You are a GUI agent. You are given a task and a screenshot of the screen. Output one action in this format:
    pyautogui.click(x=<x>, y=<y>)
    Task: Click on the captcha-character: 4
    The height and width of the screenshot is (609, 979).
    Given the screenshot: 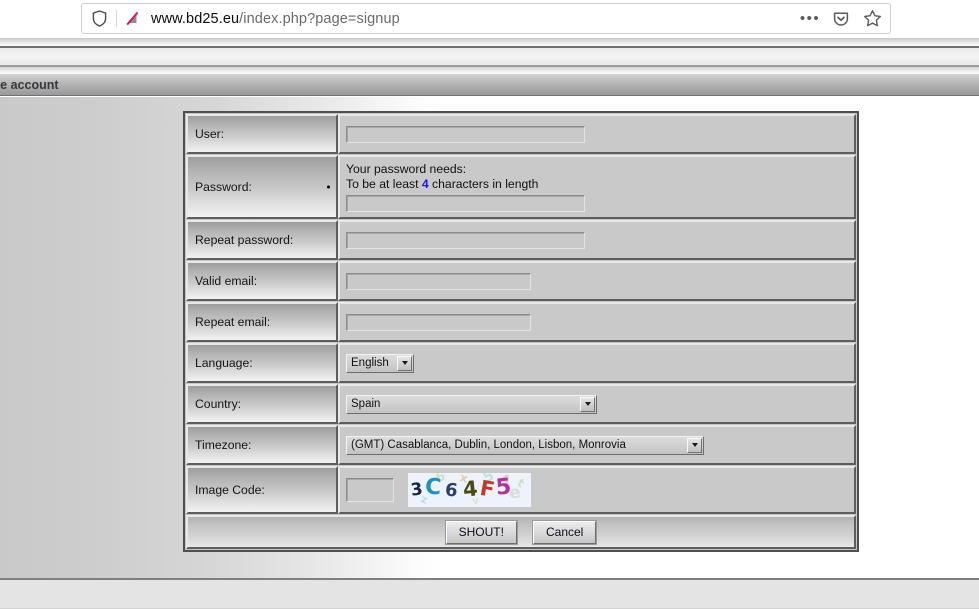 What is the action you would take?
    pyautogui.click(x=470, y=489)
    